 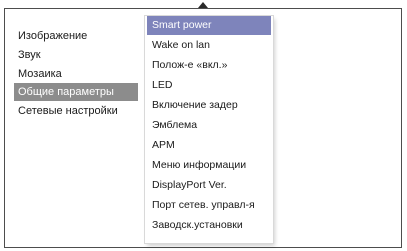 I want to click on submenu-item-apm: APM, so click(x=209, y=145).